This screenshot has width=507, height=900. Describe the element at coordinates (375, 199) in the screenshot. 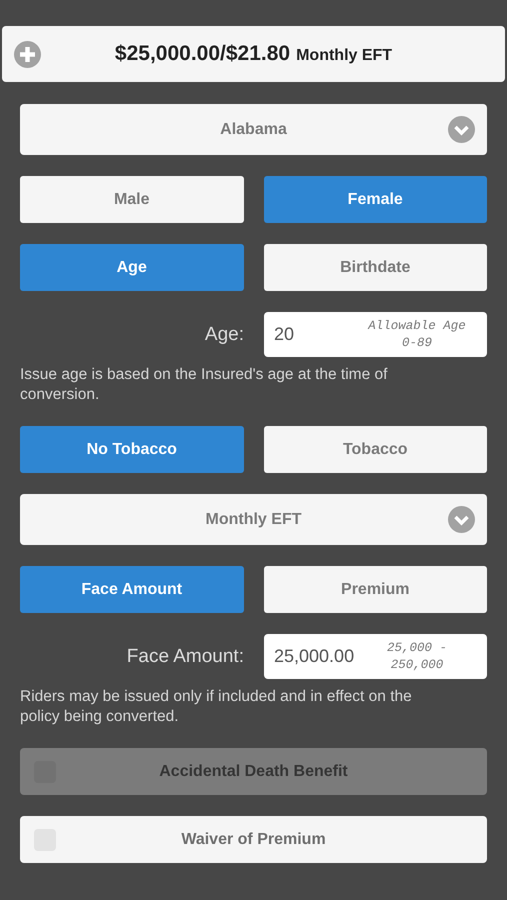

I see `segment-option: Female` at that location.